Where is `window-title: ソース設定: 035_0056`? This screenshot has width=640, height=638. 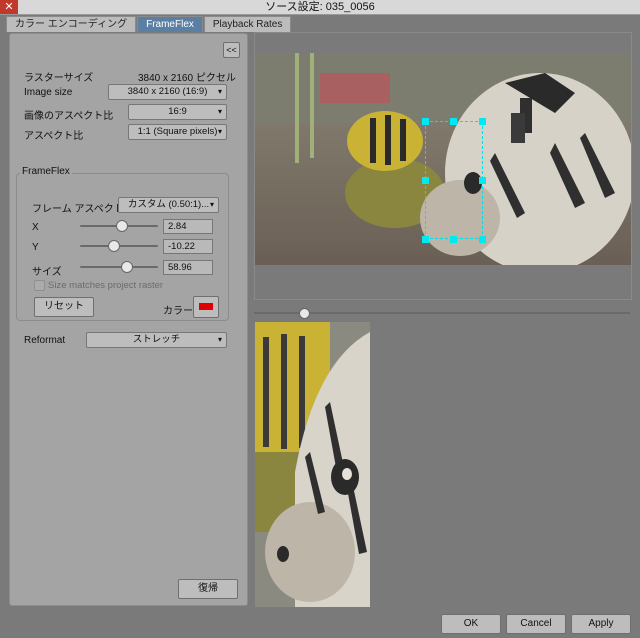 window-title: ソース設定: 035_0056 is located at coordinates (320, 7).